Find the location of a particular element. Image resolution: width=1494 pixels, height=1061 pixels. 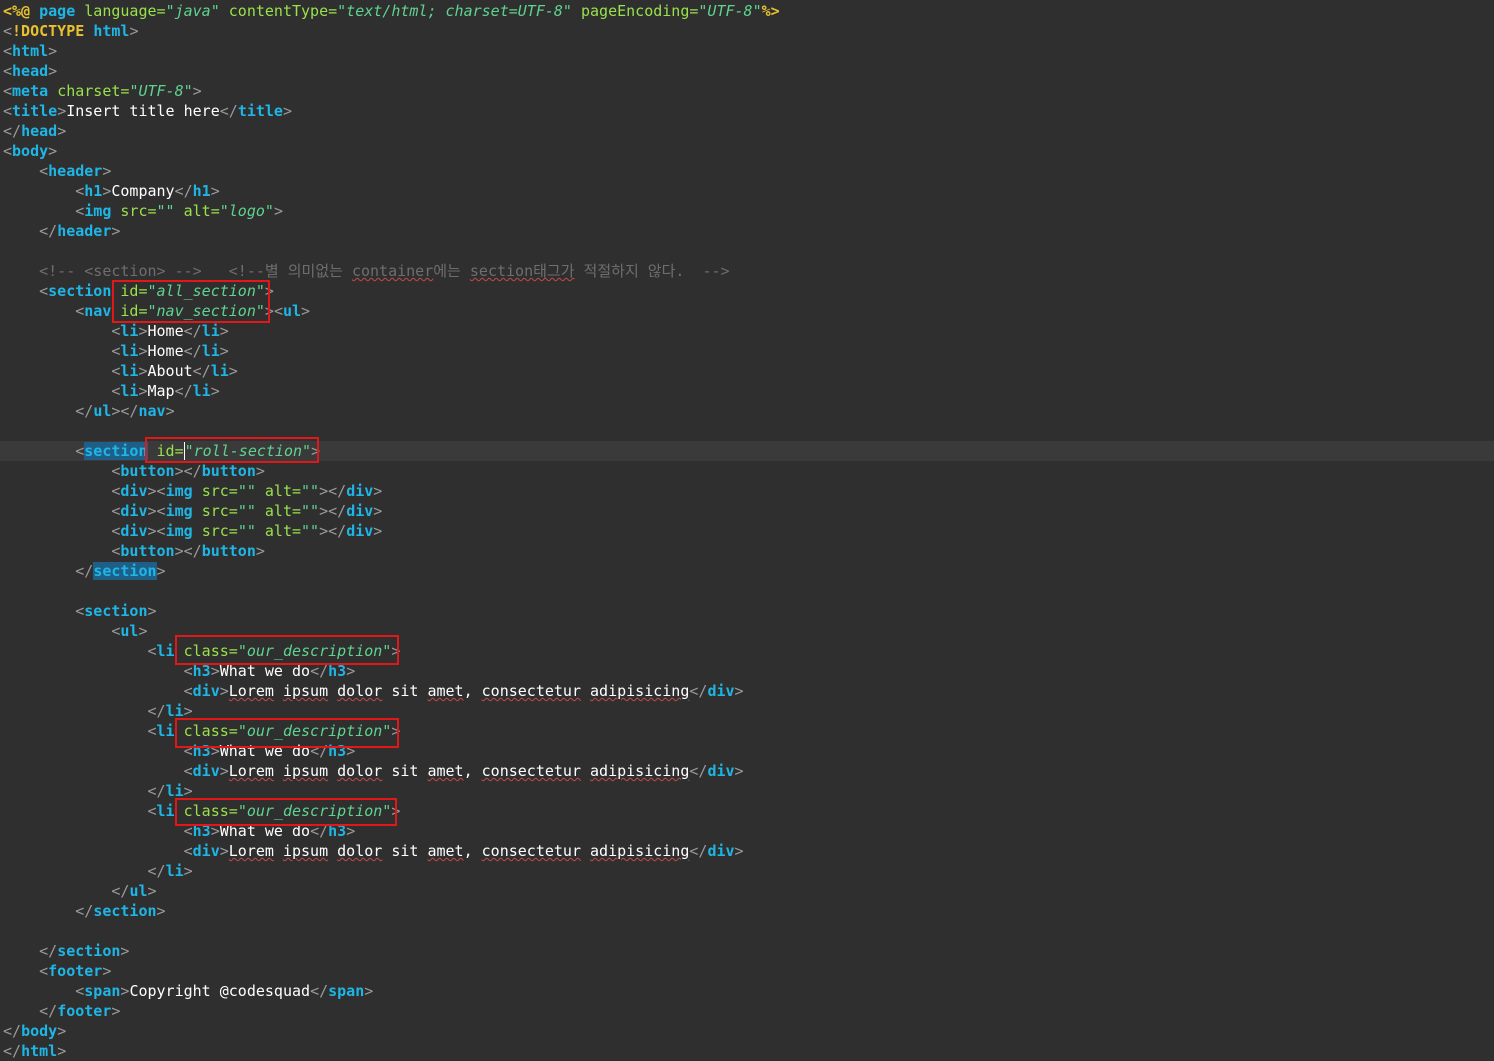

code-line: <img src="" alt="logo"> is located at coordinates (747, 211).